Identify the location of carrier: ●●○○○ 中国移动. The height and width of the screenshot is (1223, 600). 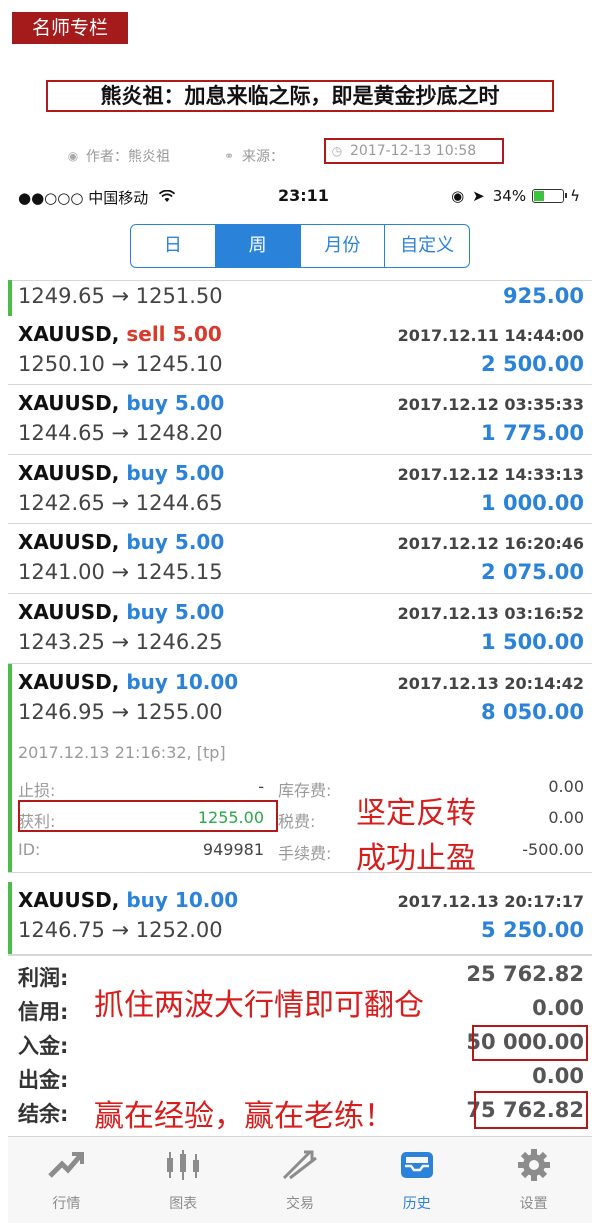
(97, 197).